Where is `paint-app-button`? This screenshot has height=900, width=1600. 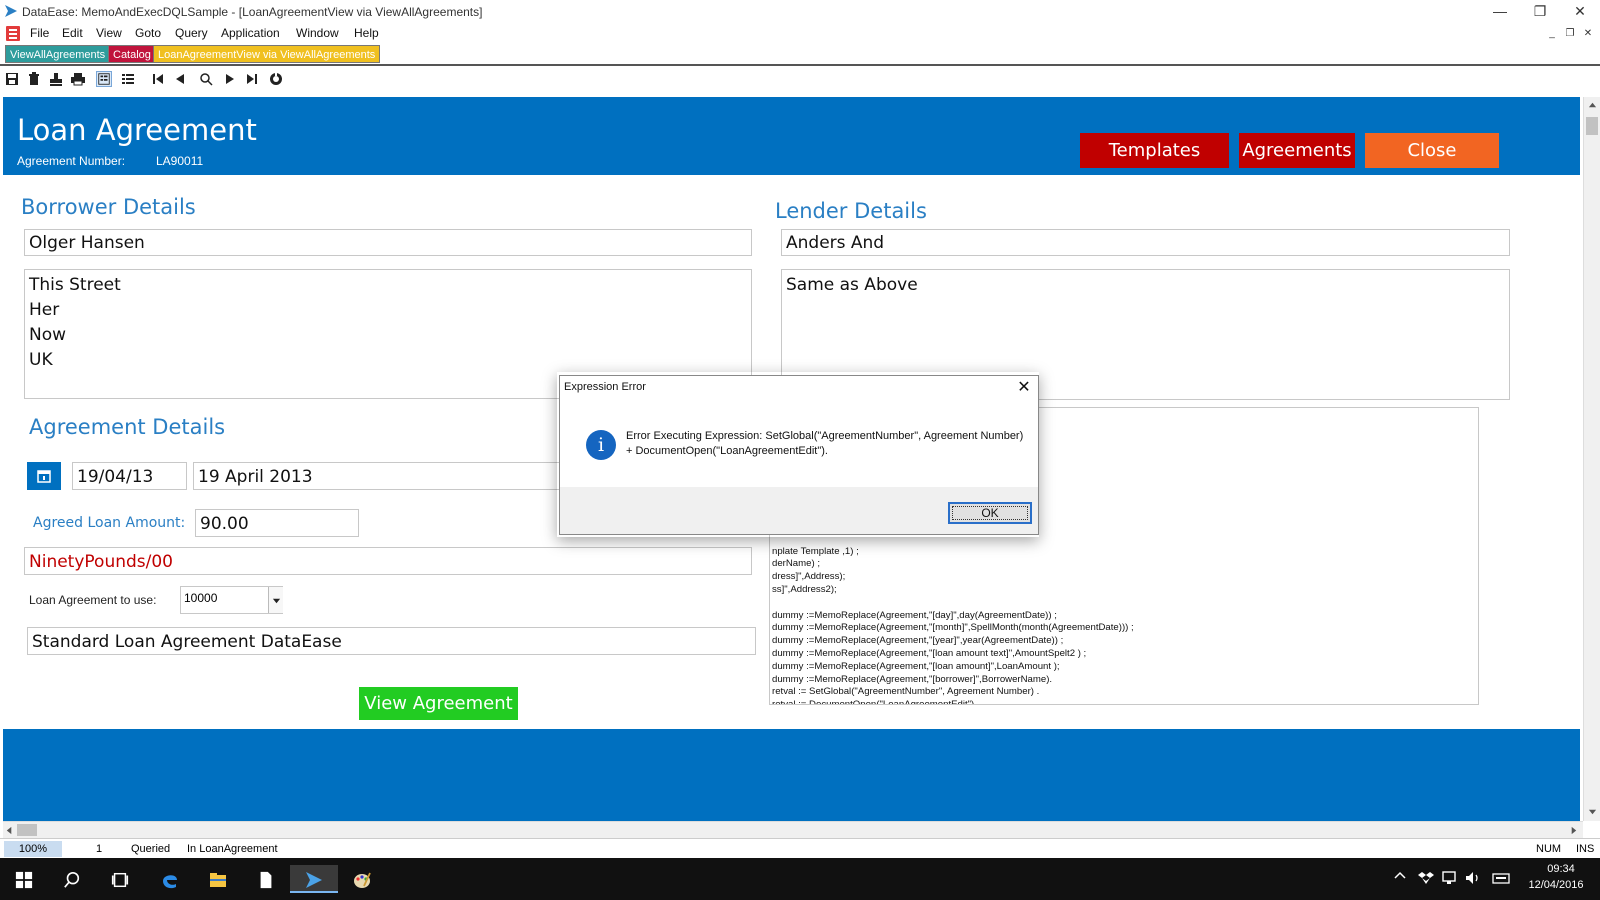
paint-app-button is located at coordinates (362, 879).